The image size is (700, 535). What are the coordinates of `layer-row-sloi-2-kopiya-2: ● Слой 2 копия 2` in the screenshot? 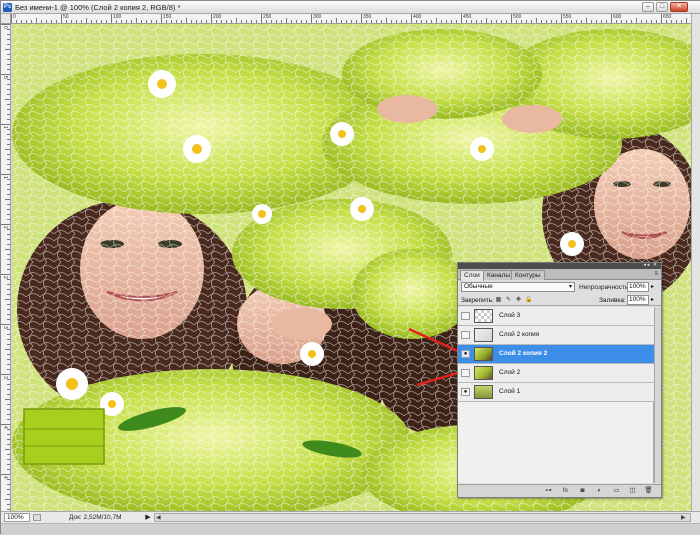 It's located at (556, 354).